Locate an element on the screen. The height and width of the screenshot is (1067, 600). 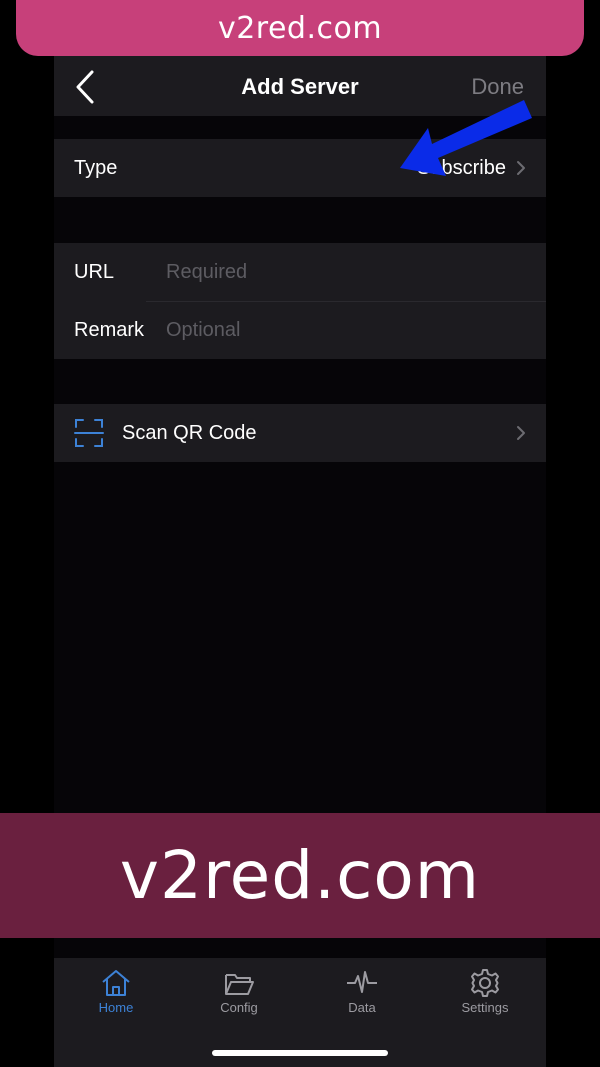
tab-home: Home is located at coordinates (116, 991).